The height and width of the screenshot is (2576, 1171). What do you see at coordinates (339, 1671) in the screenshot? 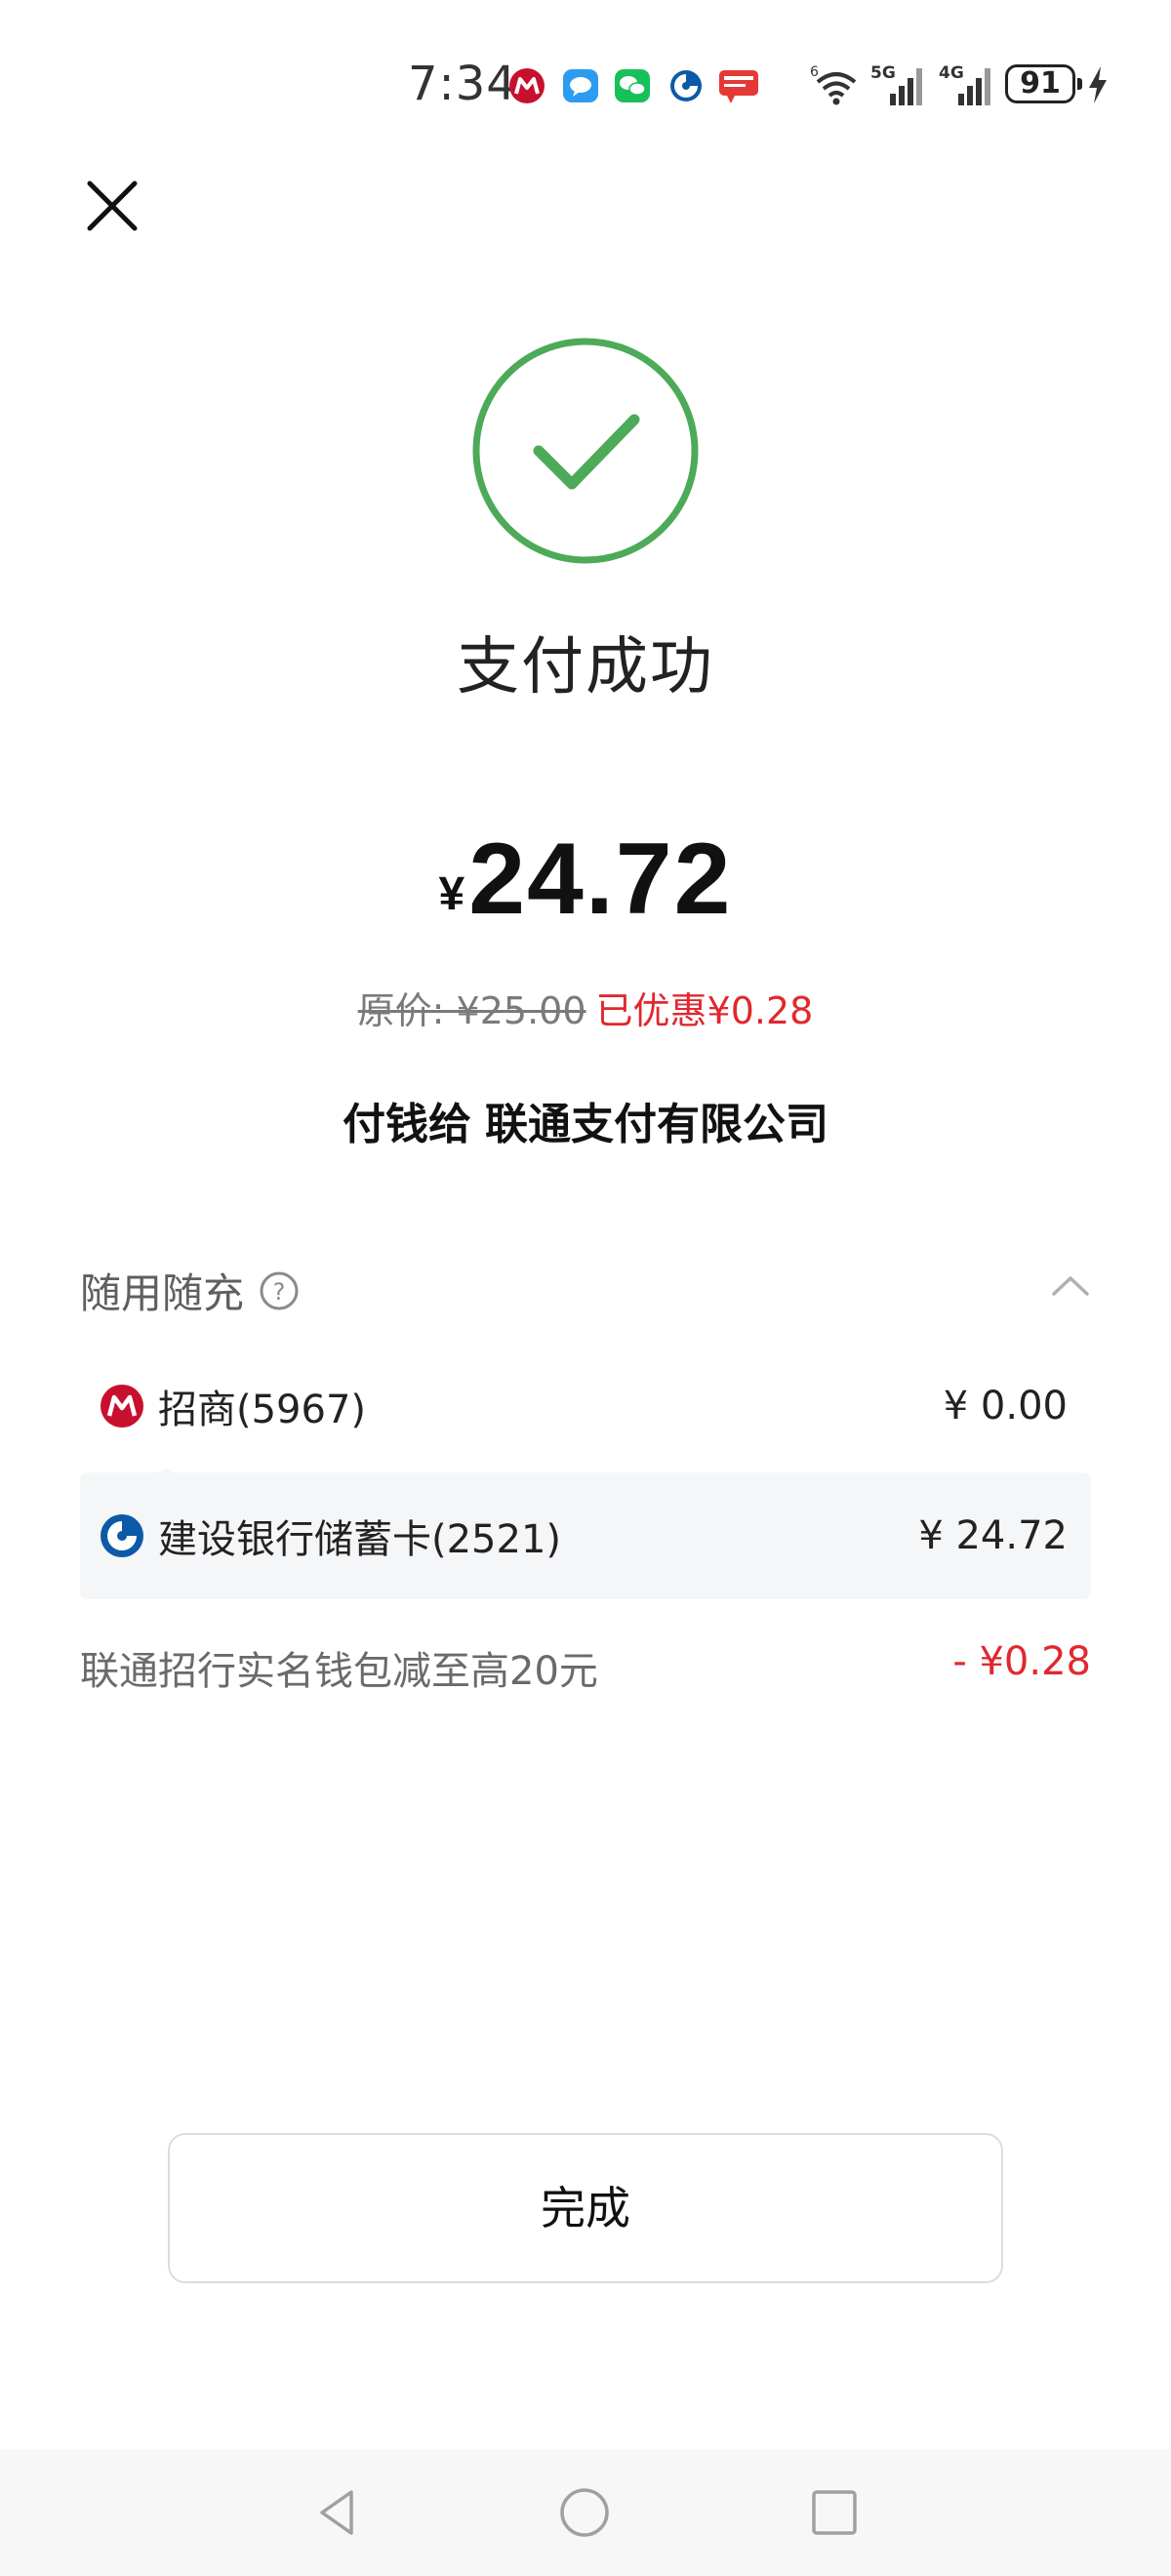
I see `promotion-name: 联通招行实名钱包减至高20元` at bounding box center [339, 1671].